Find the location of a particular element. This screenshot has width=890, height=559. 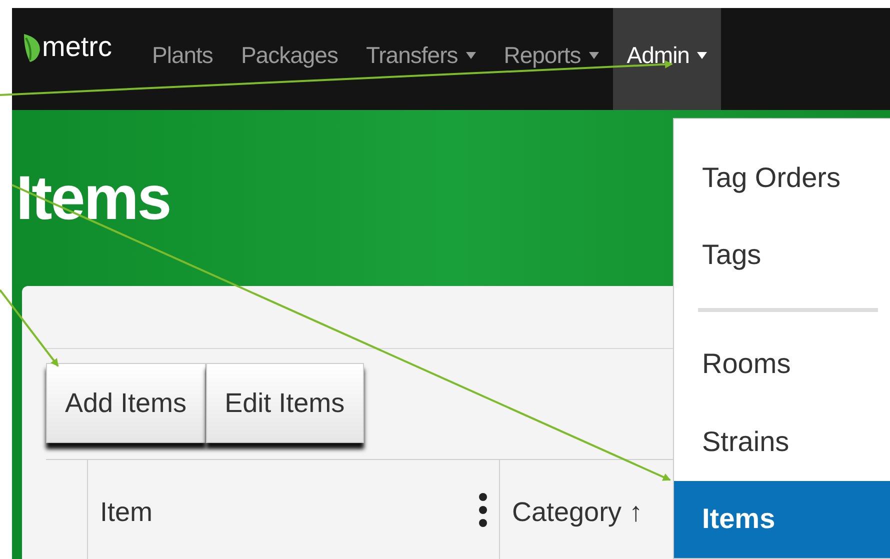

nav-item: Transfers is located at coordinates (421, 59).